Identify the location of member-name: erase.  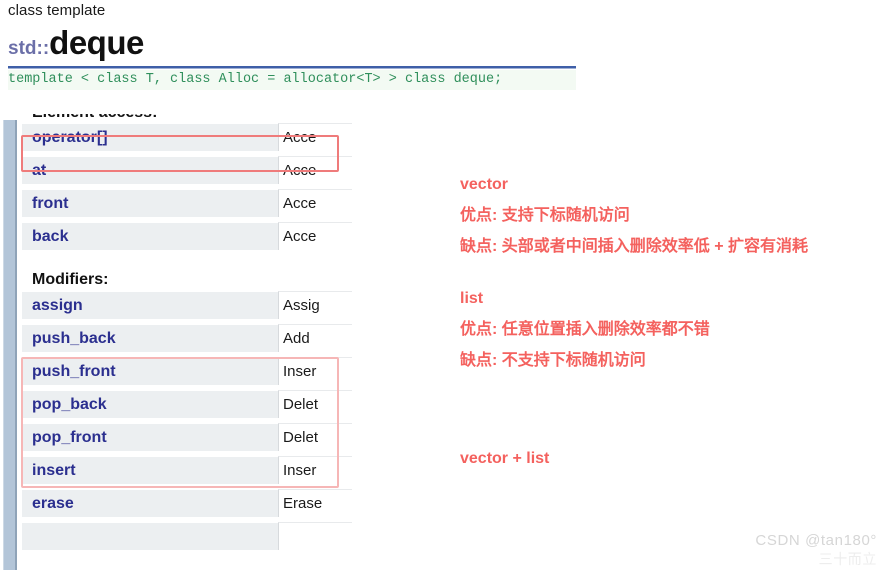
(150, 503).